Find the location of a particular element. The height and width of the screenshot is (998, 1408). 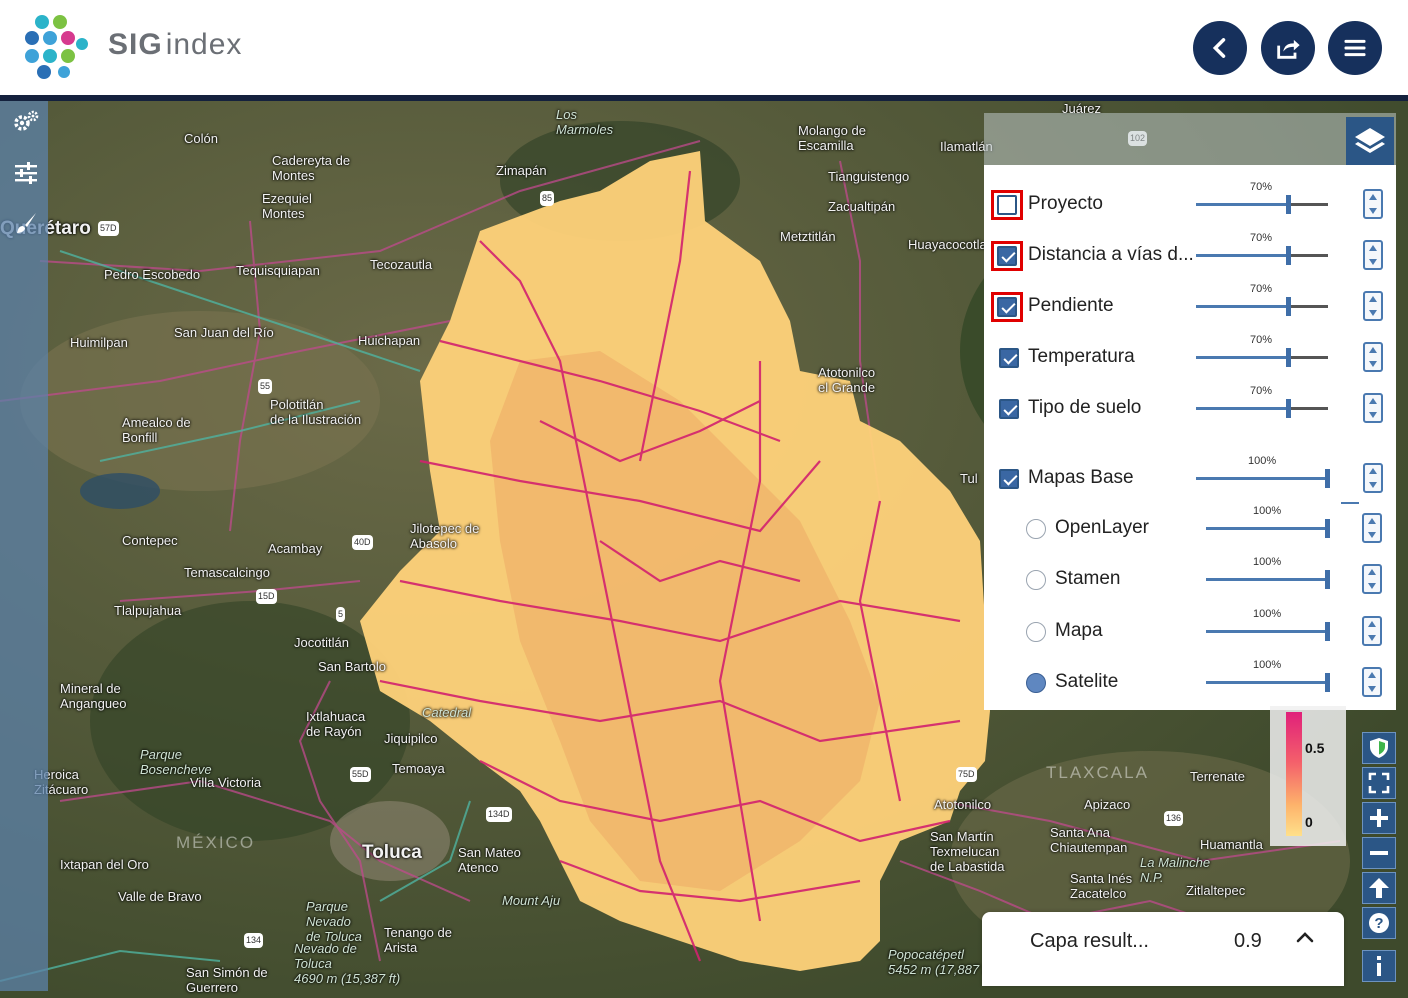

menu-button is located at coordinates (1355, 48).